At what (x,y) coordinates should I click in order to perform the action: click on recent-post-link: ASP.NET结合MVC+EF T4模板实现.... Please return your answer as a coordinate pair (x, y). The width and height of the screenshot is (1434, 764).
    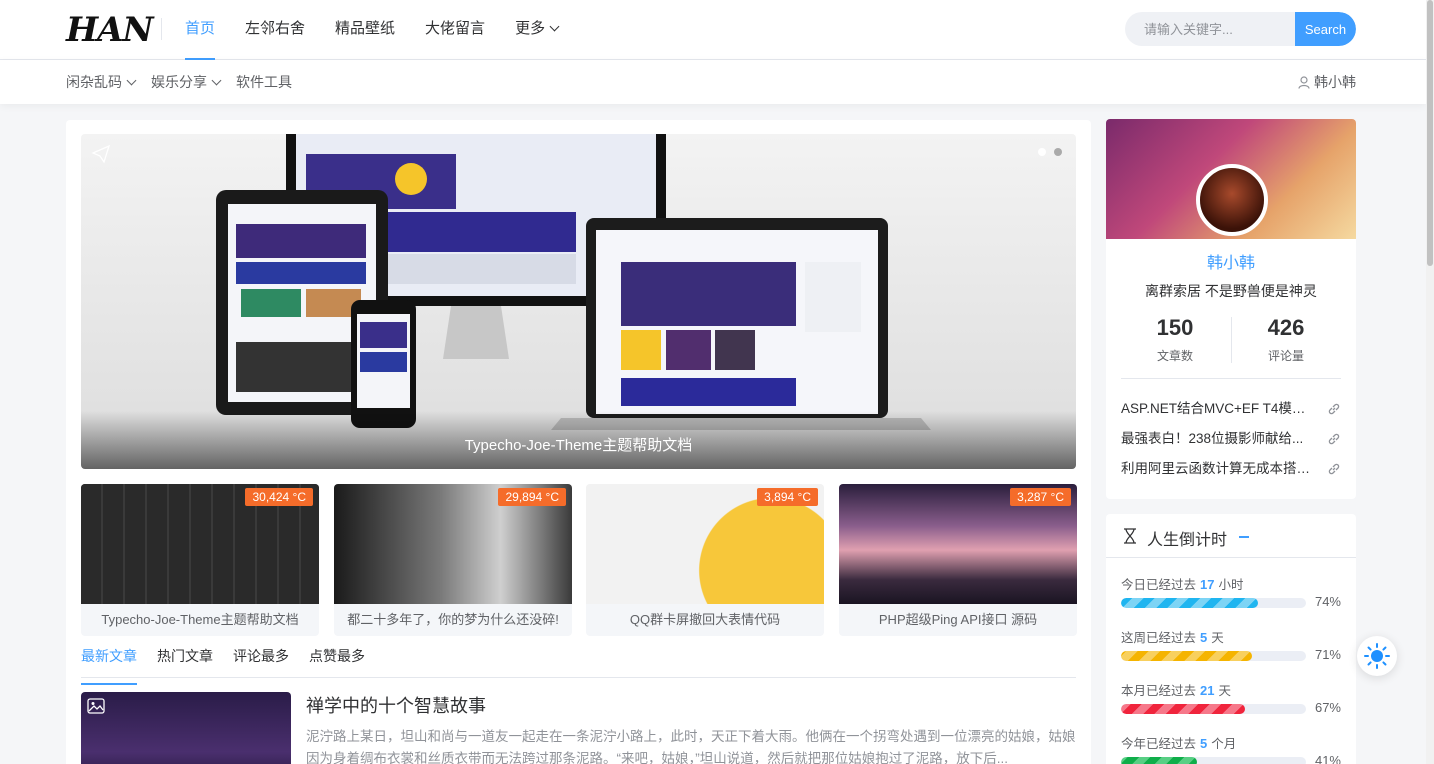
    Looking at the image, I should click on (1231, 409).